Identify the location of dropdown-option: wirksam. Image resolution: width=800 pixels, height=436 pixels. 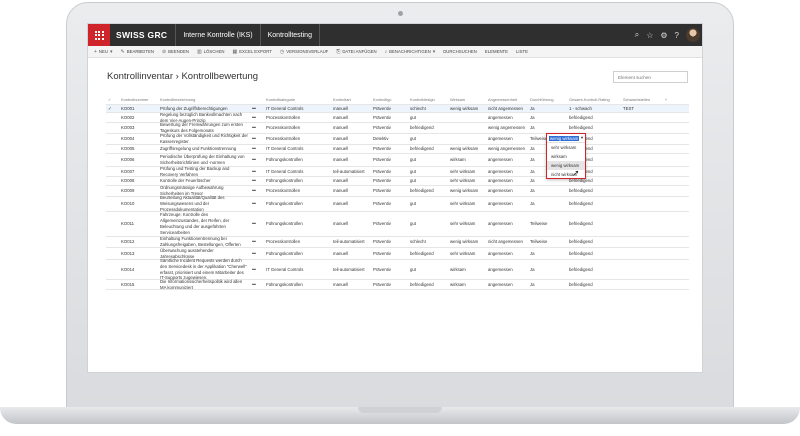
(566, 156).